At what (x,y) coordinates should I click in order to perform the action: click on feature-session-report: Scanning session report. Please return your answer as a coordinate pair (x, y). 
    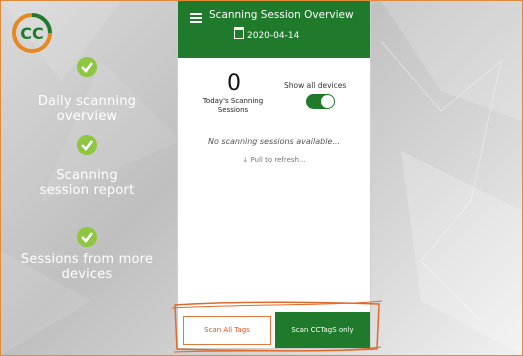
    Looking at the image, I should click on (87, 166).